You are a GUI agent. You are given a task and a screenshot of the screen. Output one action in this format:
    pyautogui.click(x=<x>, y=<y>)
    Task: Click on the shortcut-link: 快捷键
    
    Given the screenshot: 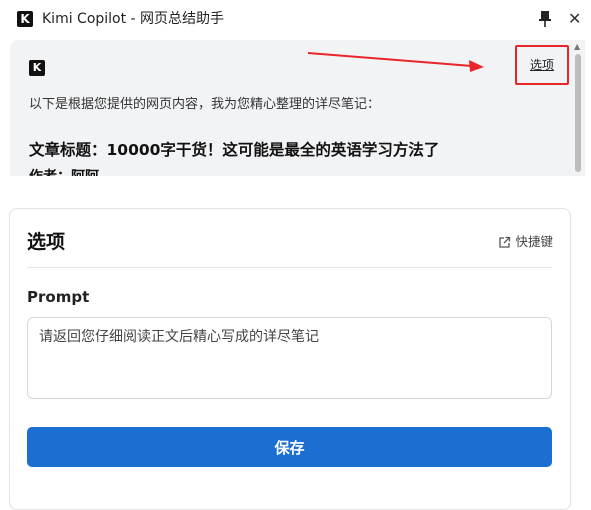 What is the action you would take?
    pyautogui.click(x=525, y=242)
    